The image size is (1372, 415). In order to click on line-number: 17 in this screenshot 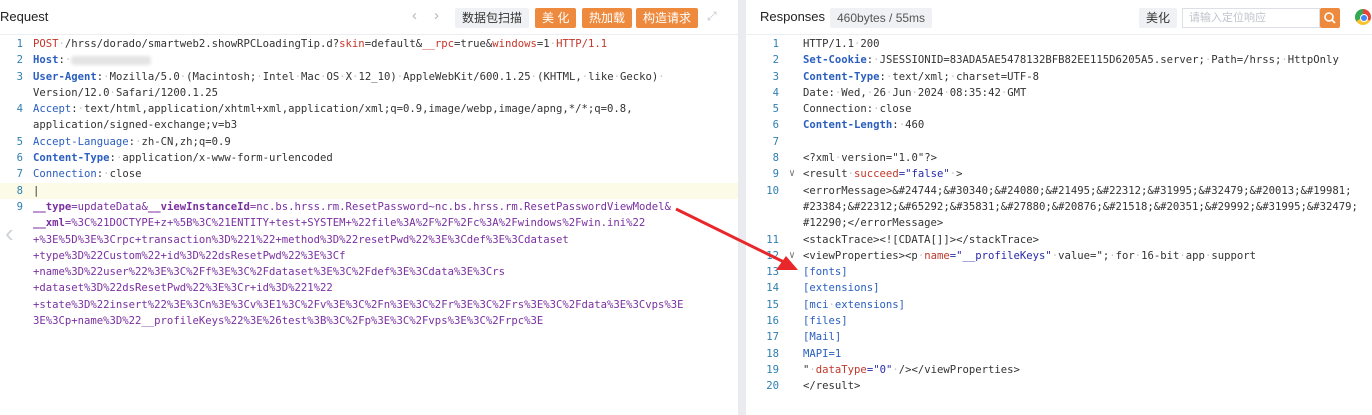, I will do `click(772, 337)`.